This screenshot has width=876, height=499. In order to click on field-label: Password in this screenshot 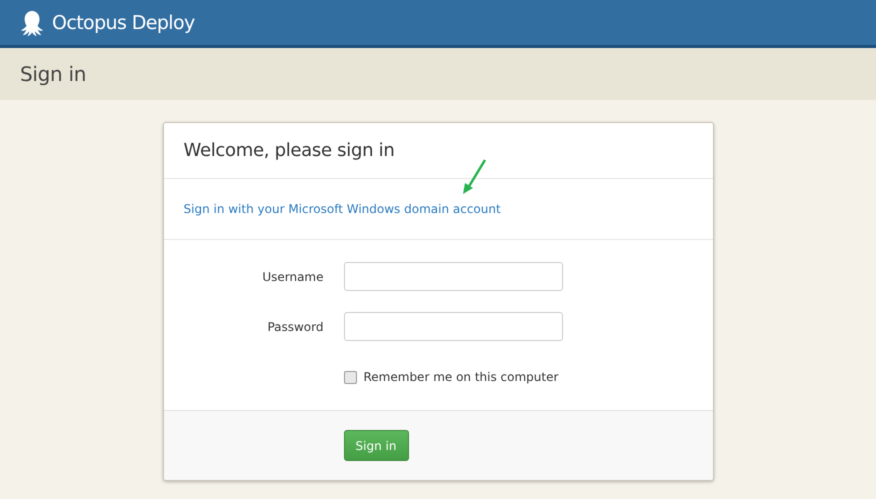, I will do `click(295, 327)`.